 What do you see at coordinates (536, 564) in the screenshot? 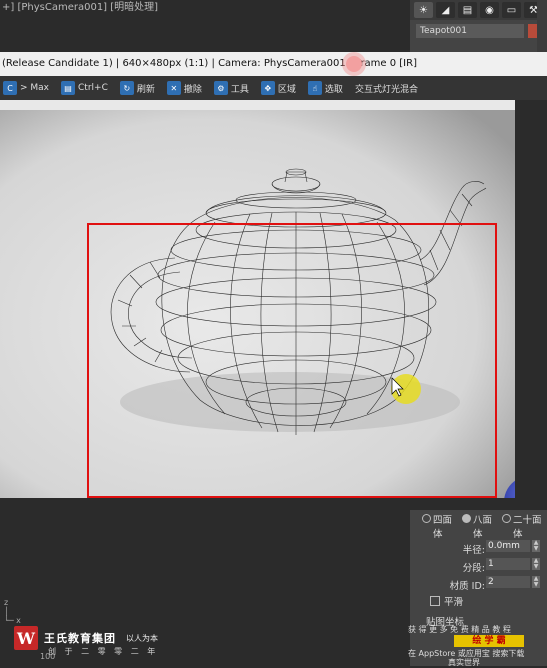
I see `segments-spinner: ▲ ▼` at bounding box center [536, 564].